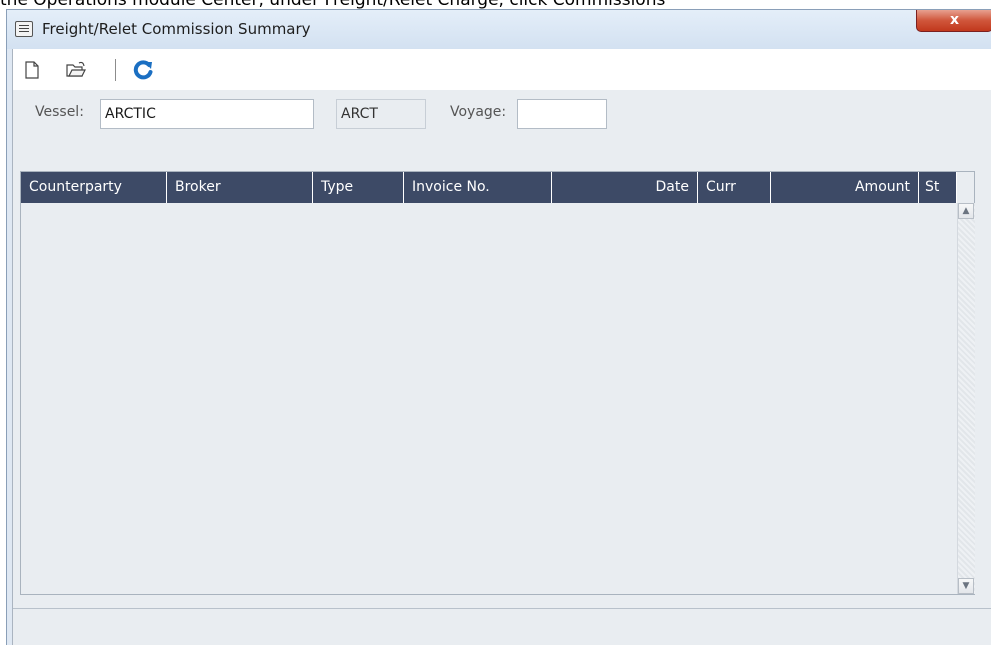  What do you see at coordinates (59, 112) in the screenshot?
I see `vessel-label: Vessel:` at bounding box center [59, 112].